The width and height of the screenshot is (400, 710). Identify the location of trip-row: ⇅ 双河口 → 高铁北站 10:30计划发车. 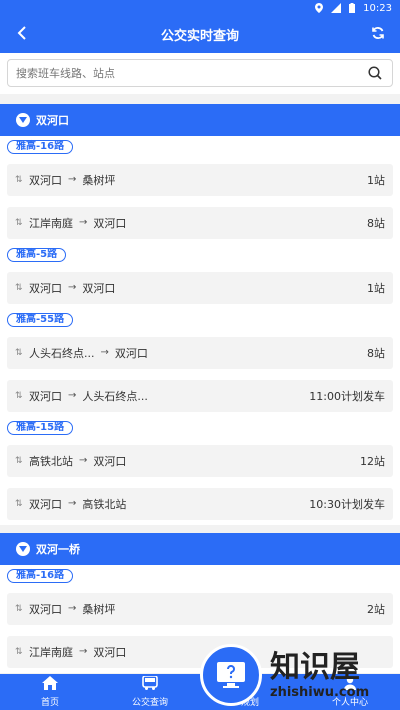
(200, 503).